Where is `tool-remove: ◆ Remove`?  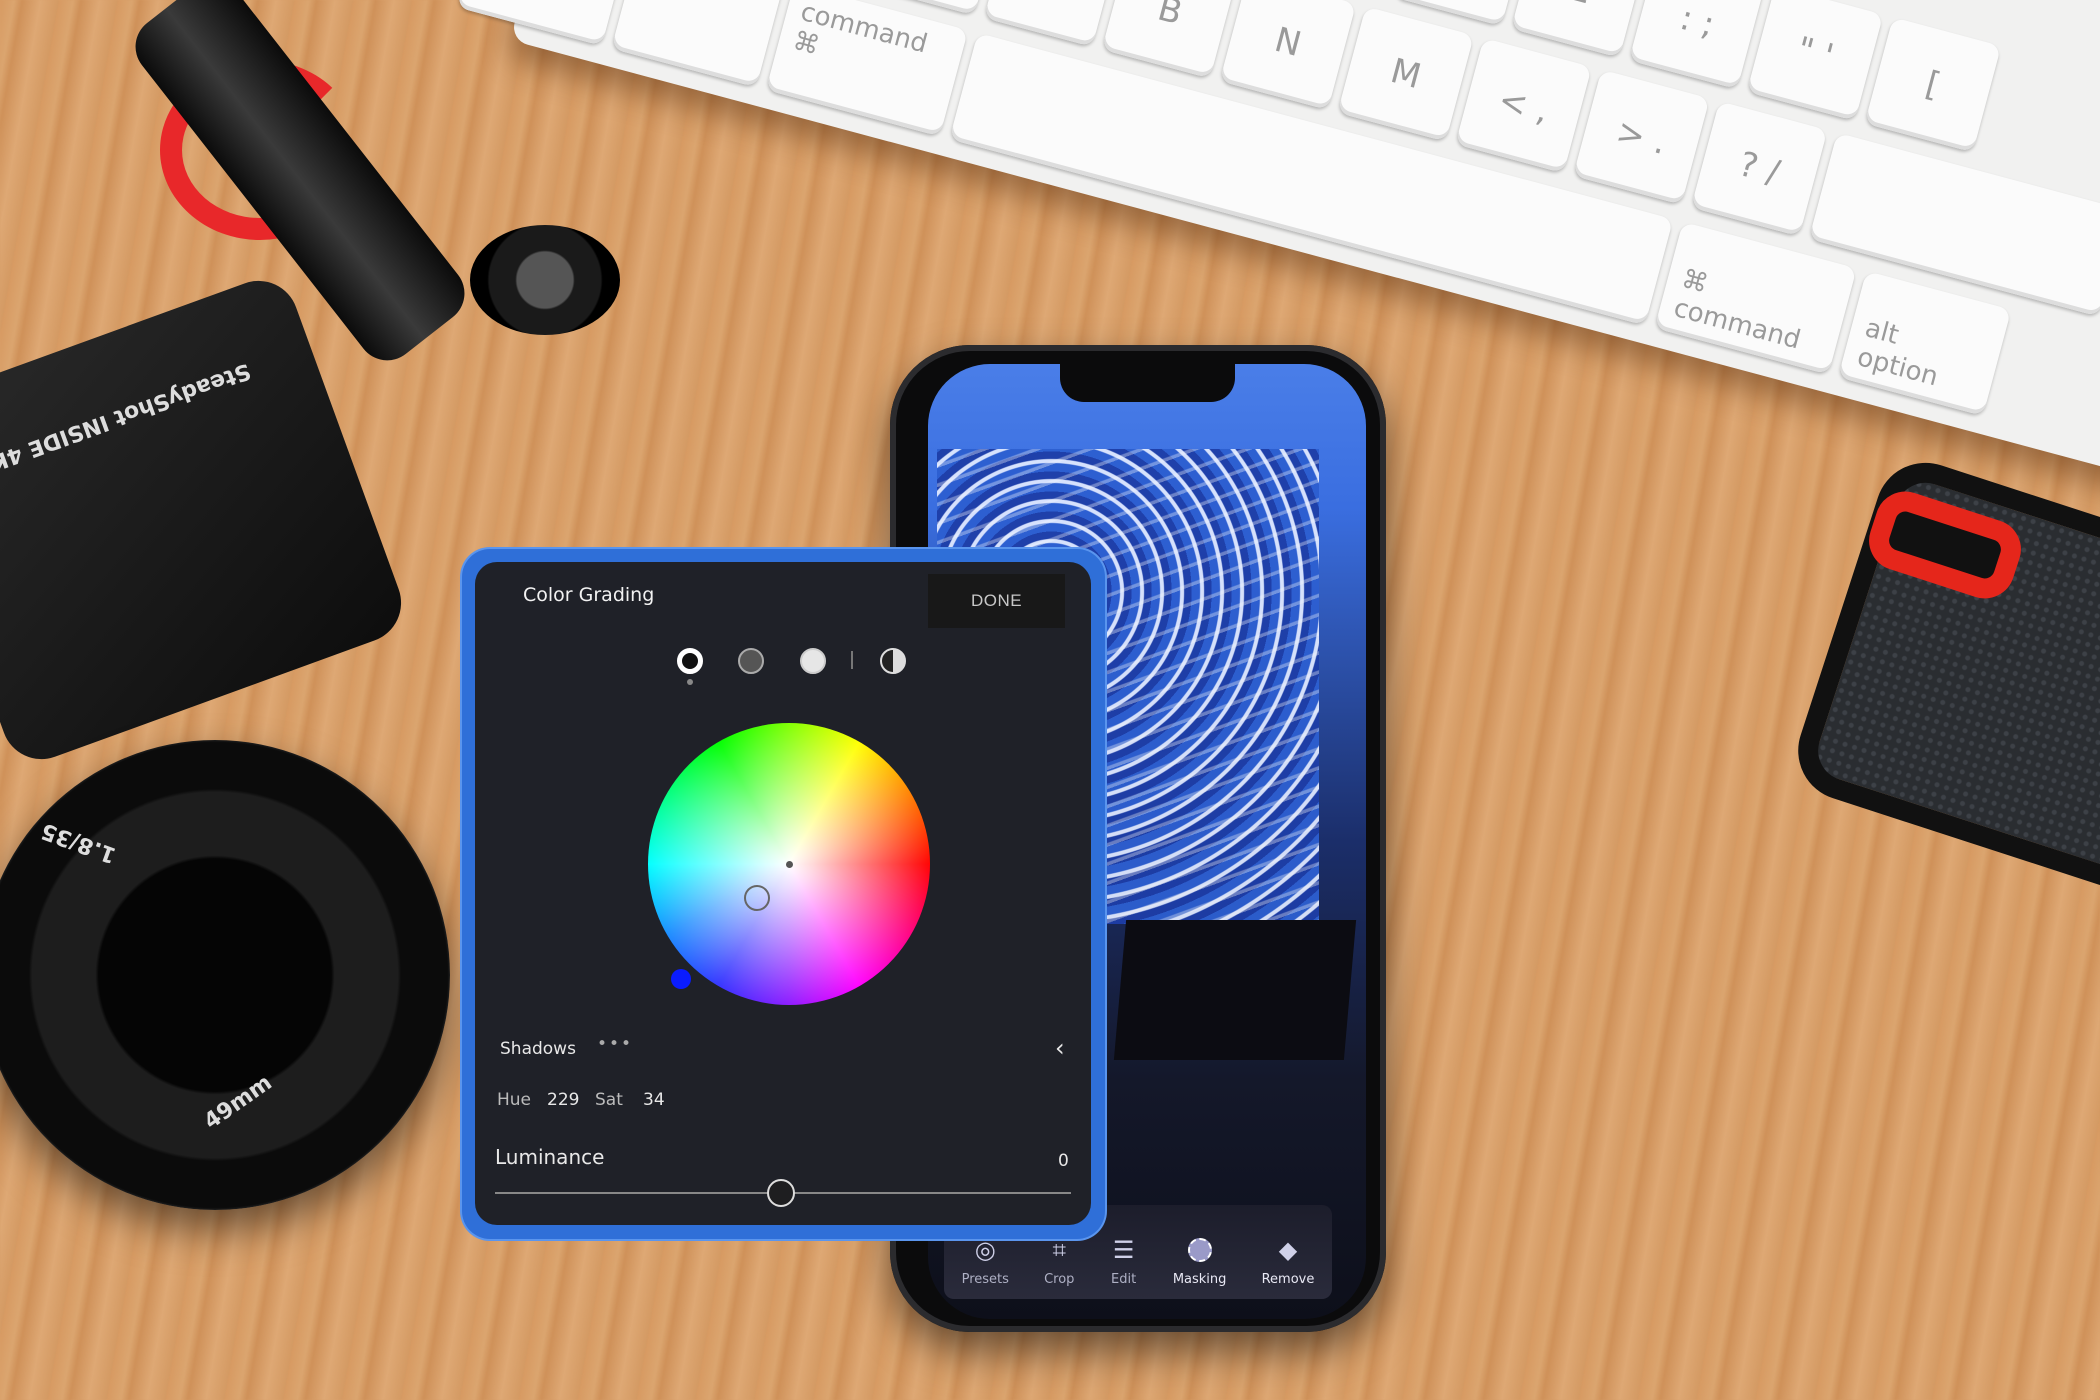 tool-remove: ◆ Remove is located at coordinates (1288, 1261).